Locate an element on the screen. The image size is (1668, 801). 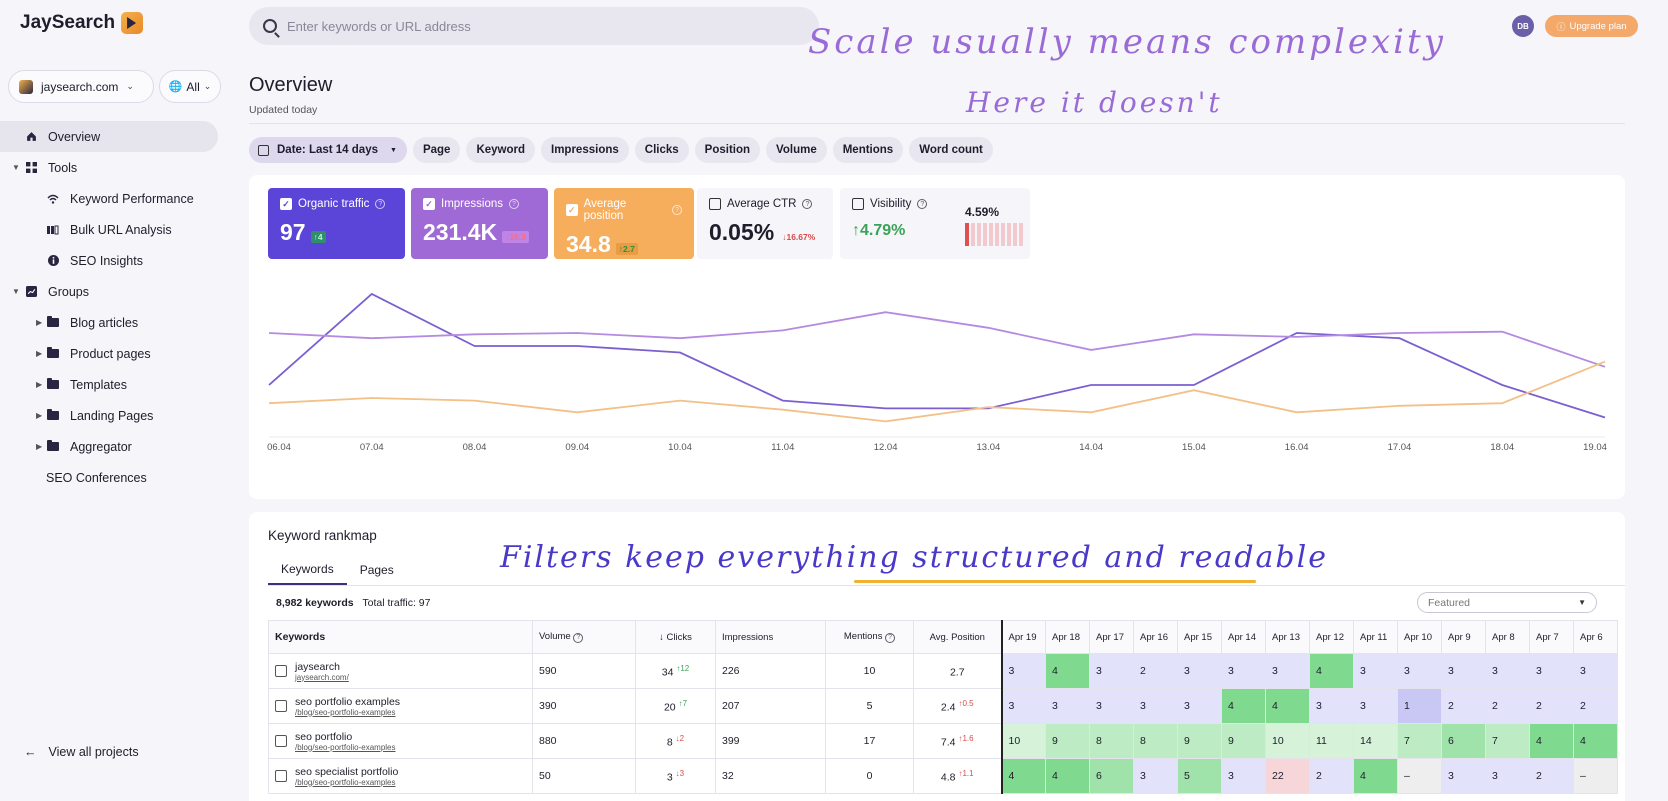
metric-average-position: ✓ Average position? 34.8 ↑2.7 is located at coordinates (624, 223).